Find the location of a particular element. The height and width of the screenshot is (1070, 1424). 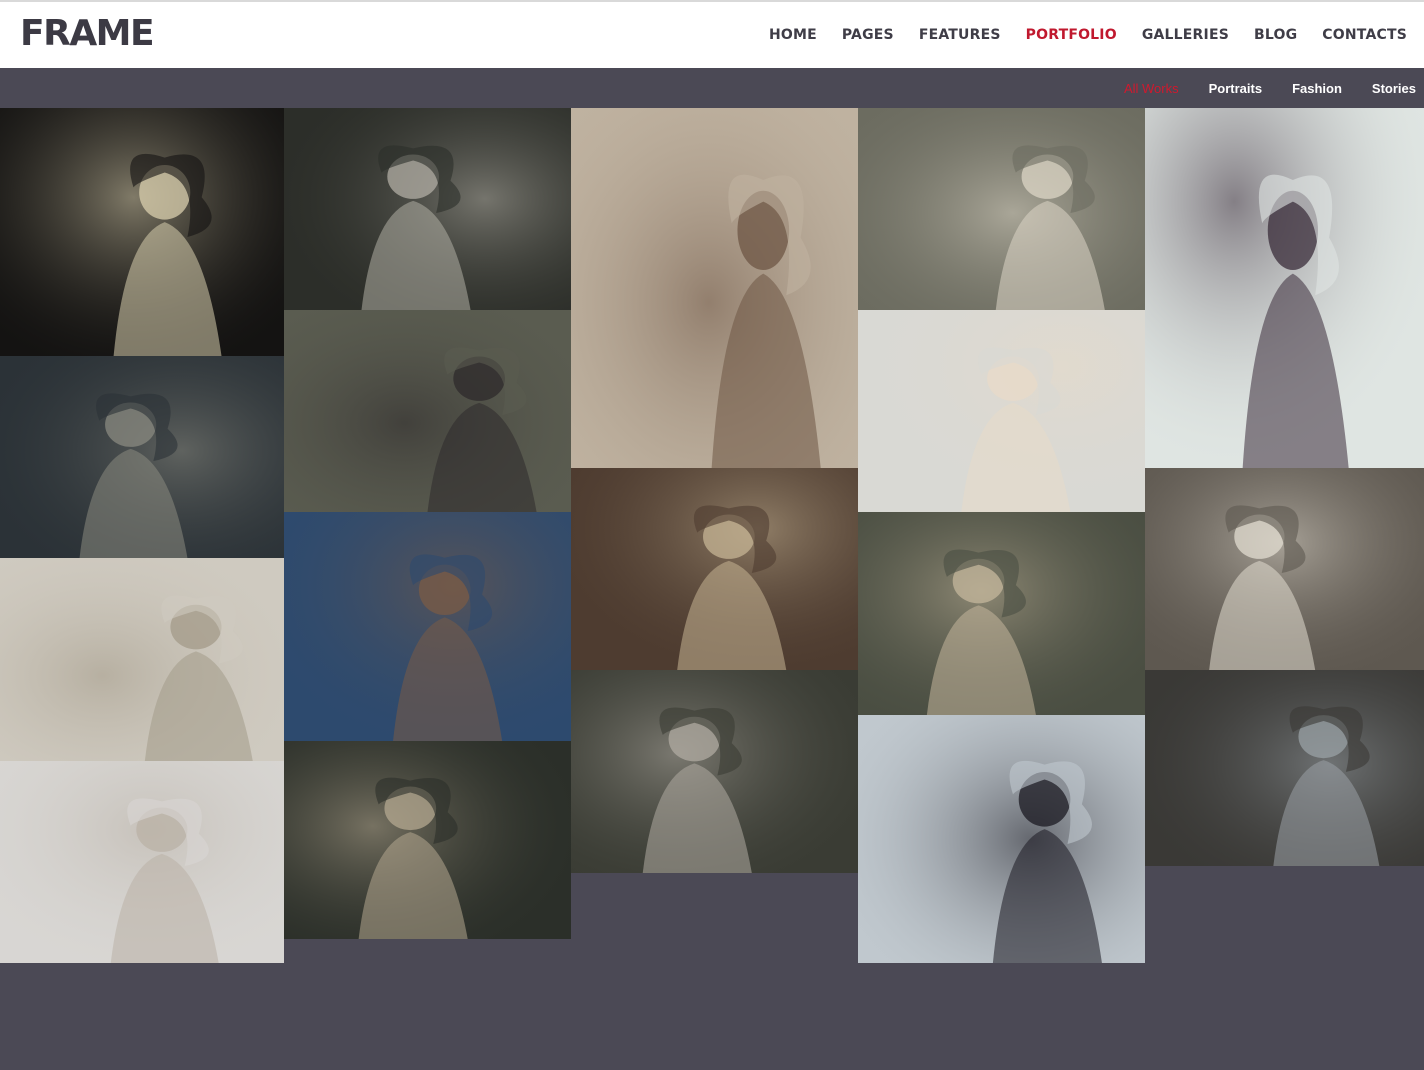

portfolio-item-story-two-women-forest is located at coordinates (427, 840).